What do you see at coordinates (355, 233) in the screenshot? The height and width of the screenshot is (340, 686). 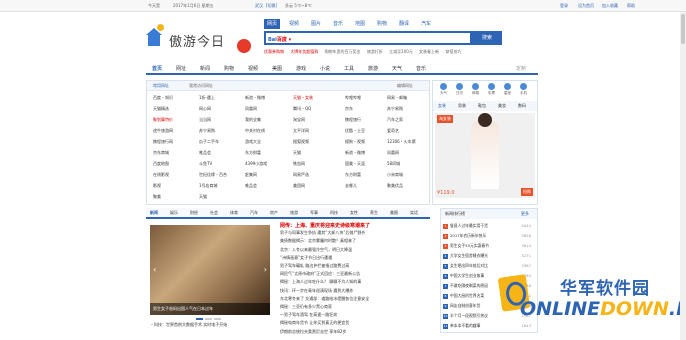 I see `news-item: 男子与同事发生争执 遭其“大卸八块”后抛尸野外` at bounding box center [355, 233].